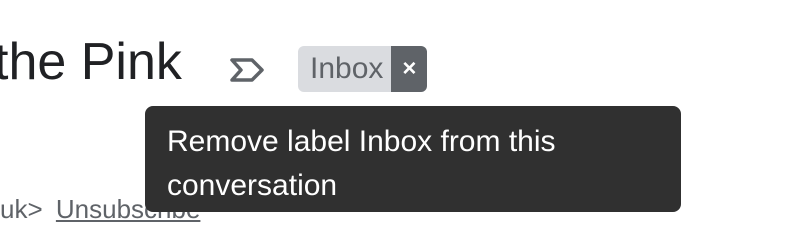 The height and width of the screenshot is (240, 794). I want to click on importance-marker-icon, so click(248, 70).